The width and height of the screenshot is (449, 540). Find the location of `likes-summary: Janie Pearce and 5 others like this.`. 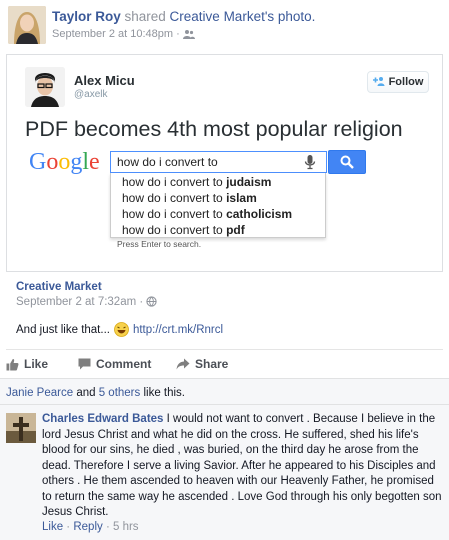

likes-summary: Janie Pearce and 5 others like this. is located at coordinates (95, 393).